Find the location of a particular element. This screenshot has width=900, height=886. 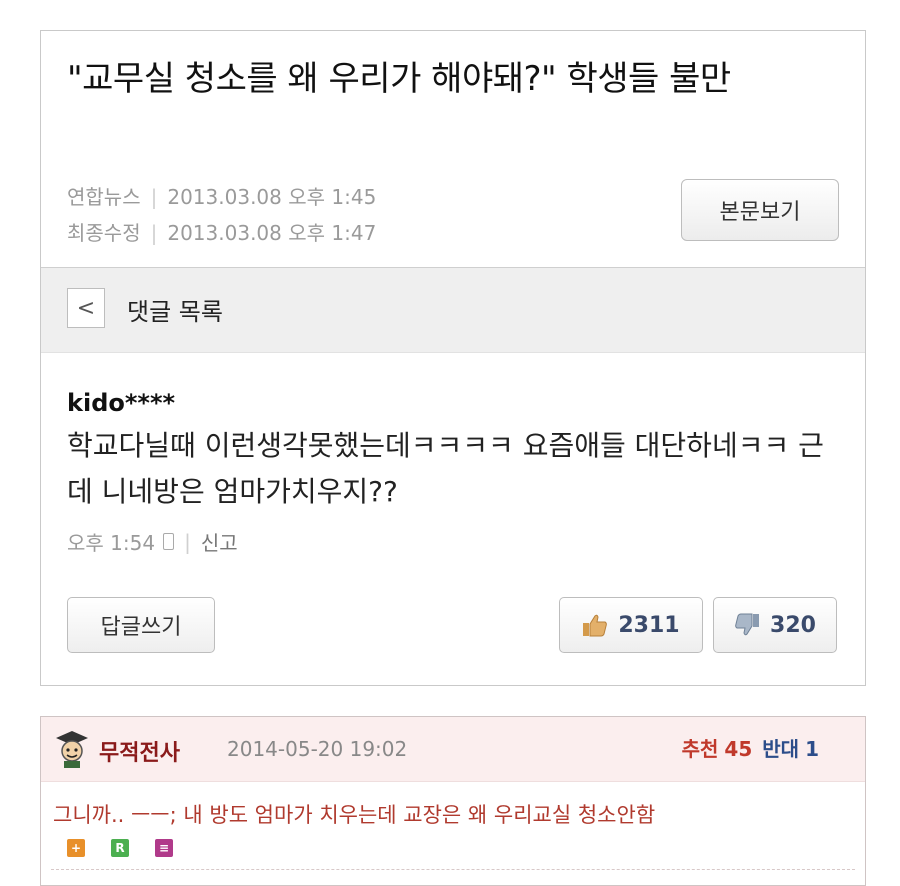

second-comment-date: 2014-05-20 19:02 is located at coordinates (317, 749).